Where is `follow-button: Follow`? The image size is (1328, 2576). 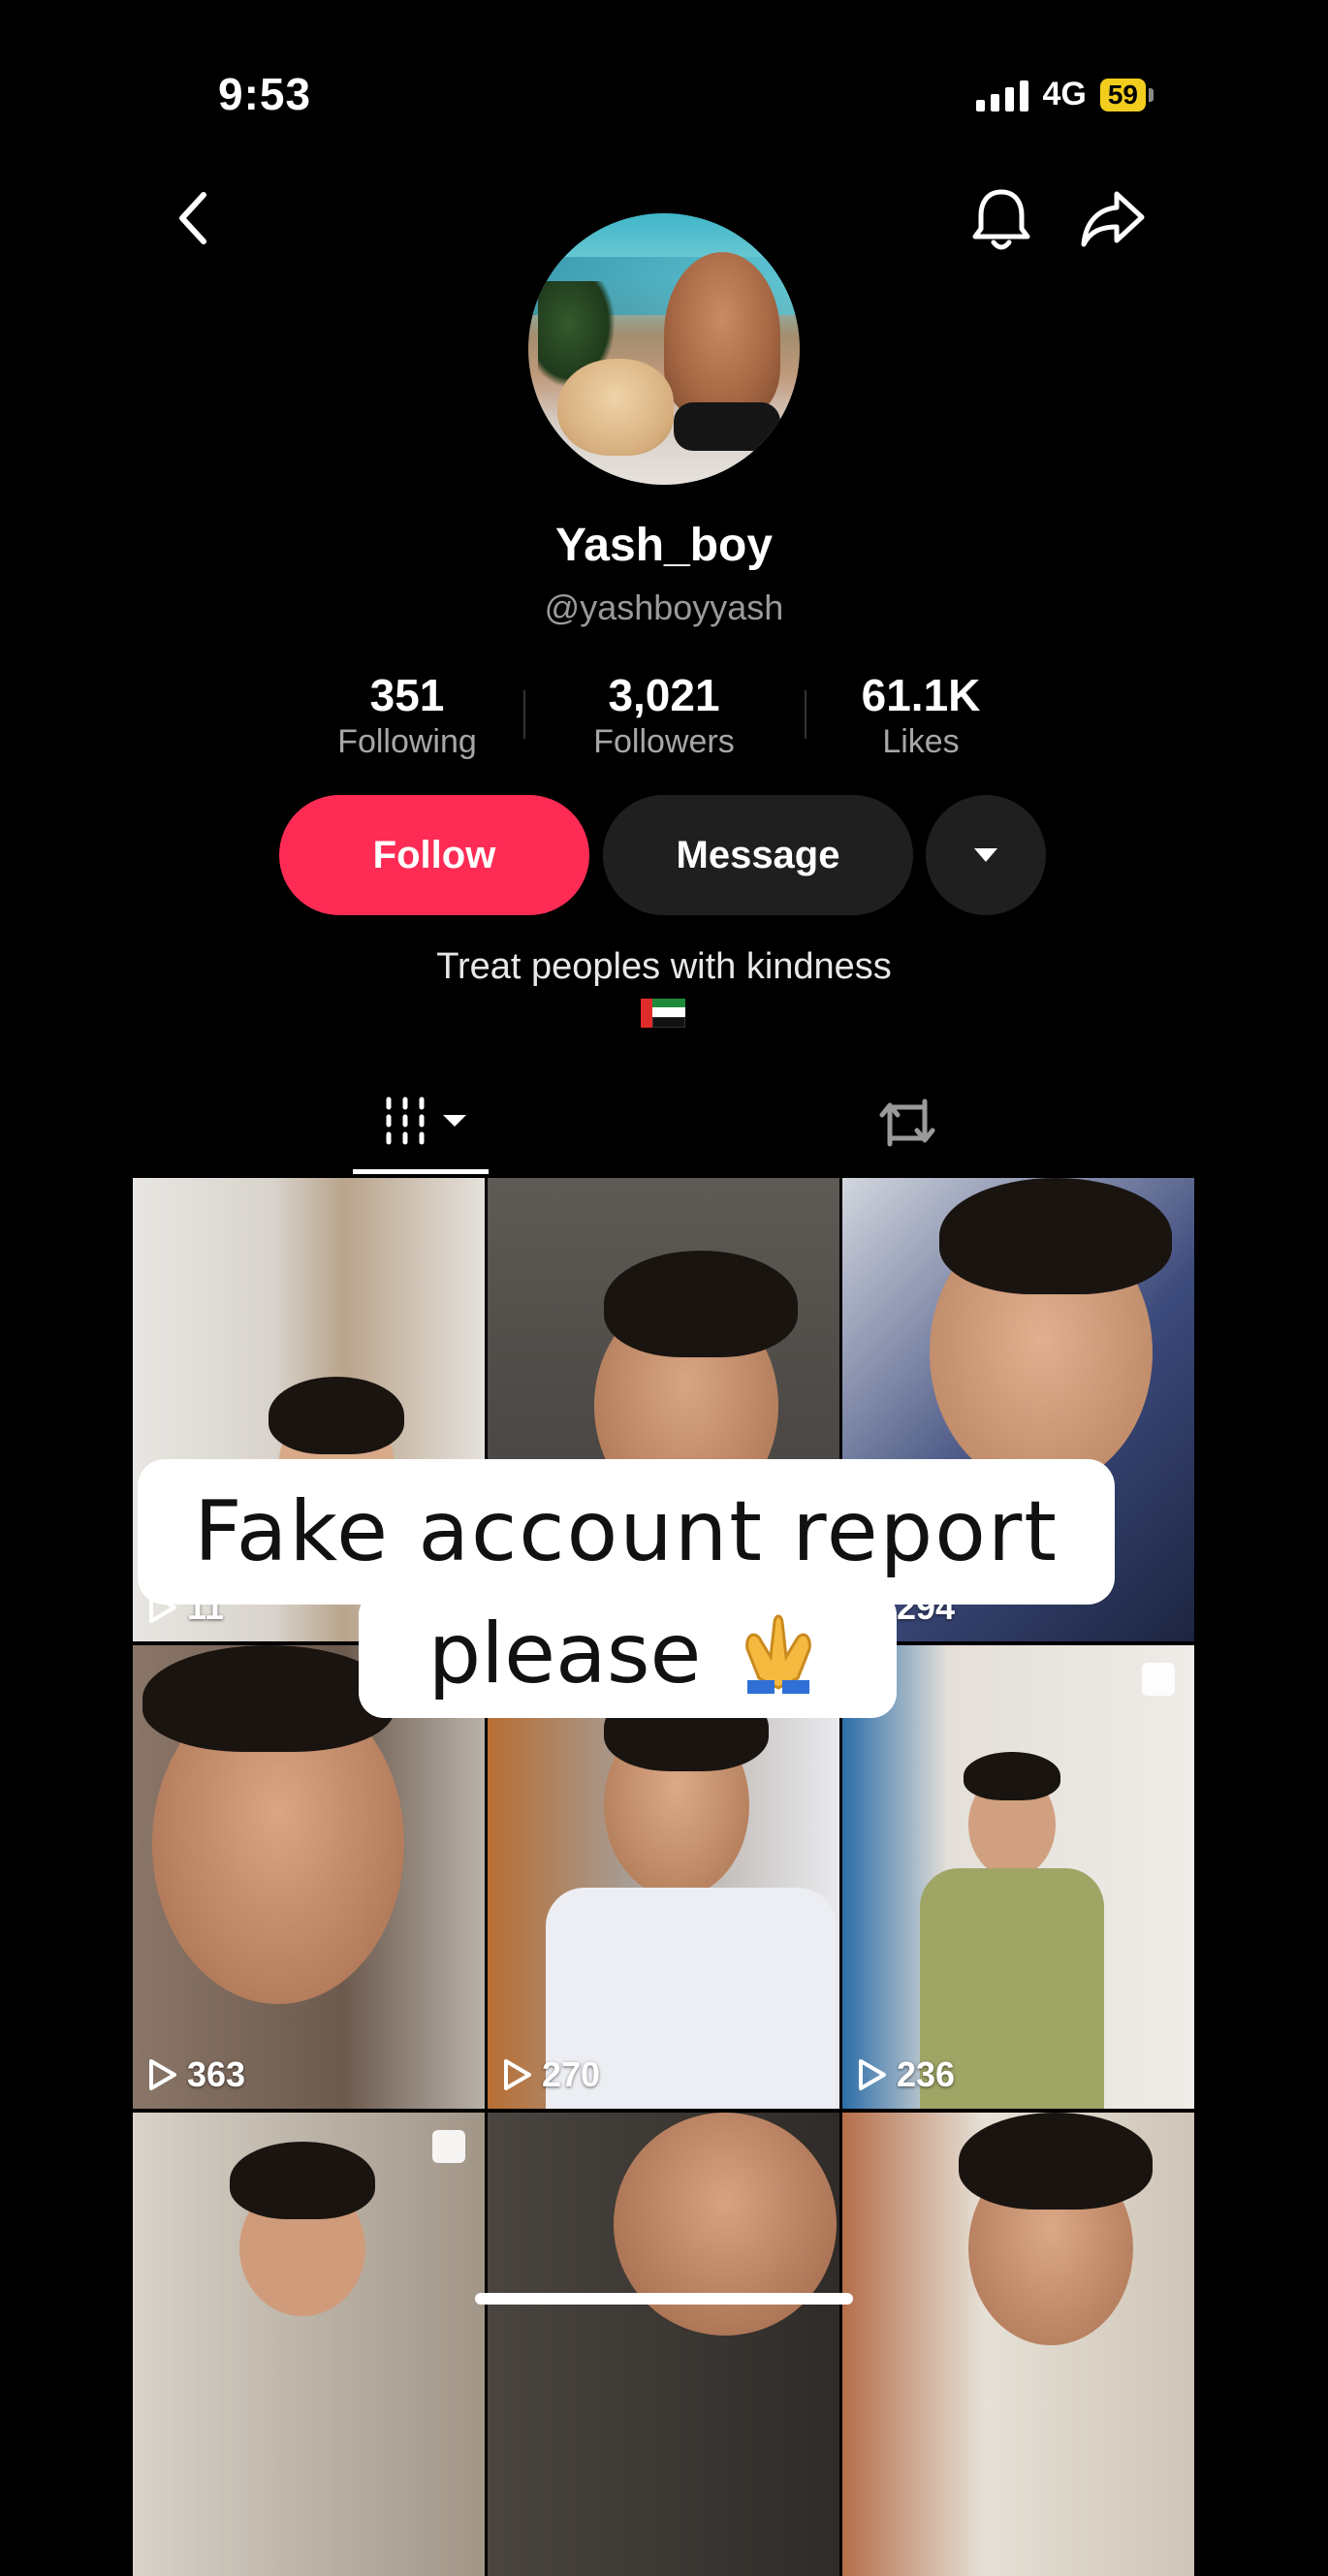
follow-button: Follow is located at coordinates (434, 855).